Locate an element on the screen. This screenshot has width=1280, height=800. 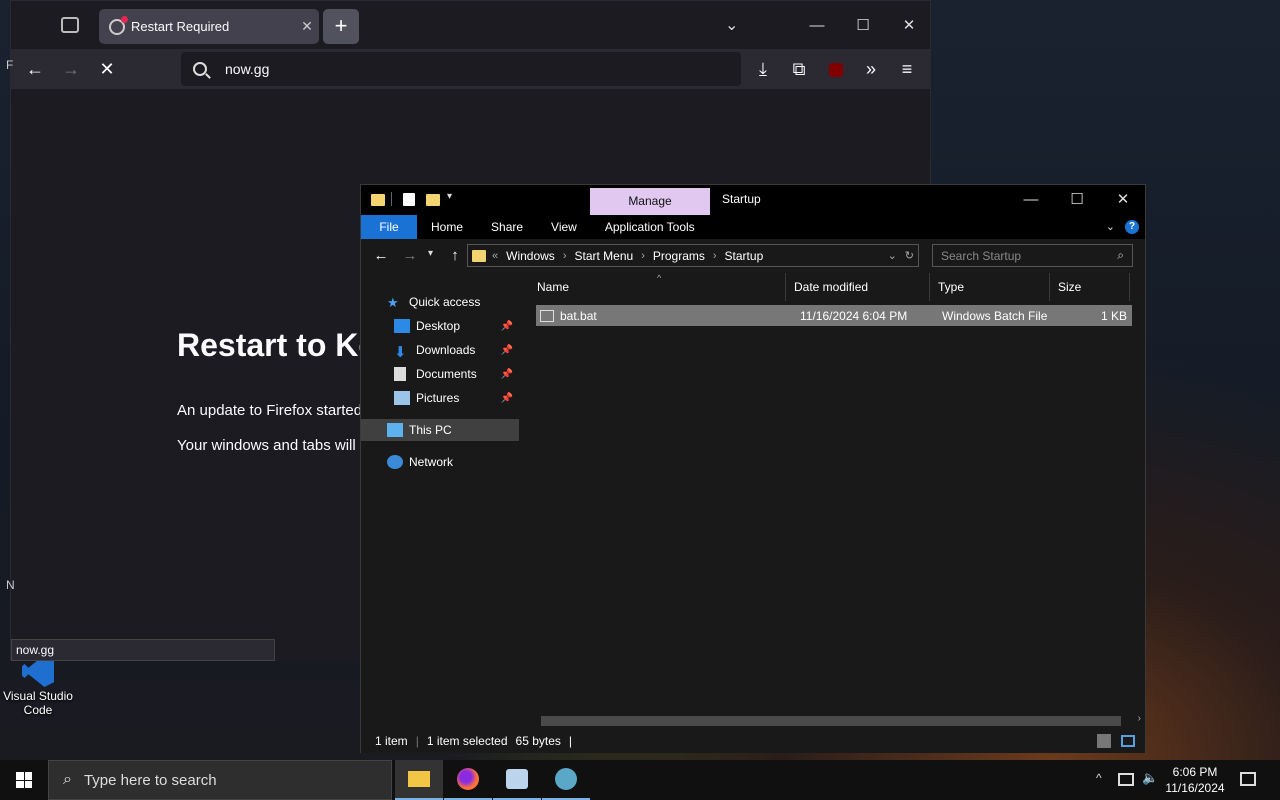
clock-date: 11/16/2024 is located at coordinates (1195, 788).